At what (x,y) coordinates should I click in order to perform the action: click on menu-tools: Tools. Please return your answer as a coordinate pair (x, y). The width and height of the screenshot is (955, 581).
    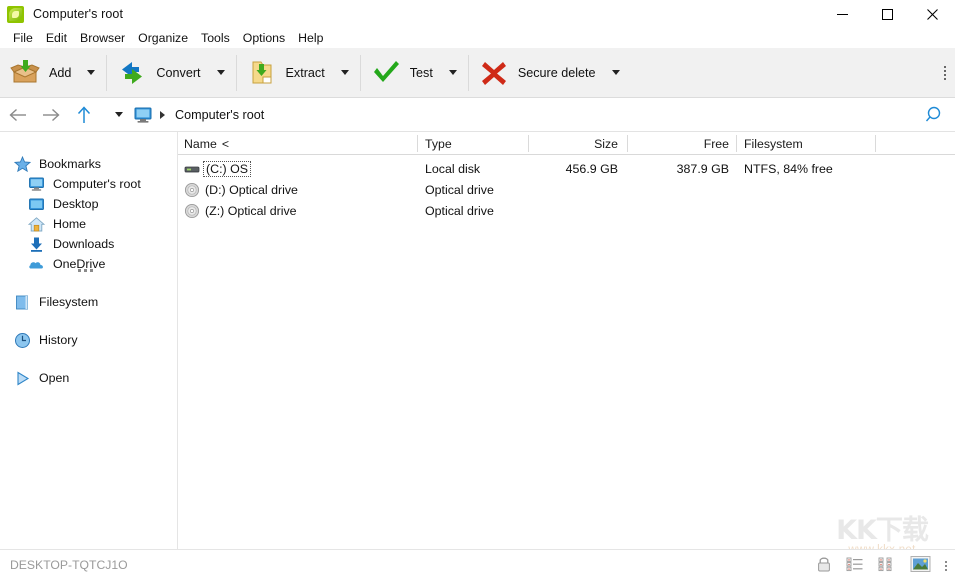
    Looking at the image, I should click on (216, 38).